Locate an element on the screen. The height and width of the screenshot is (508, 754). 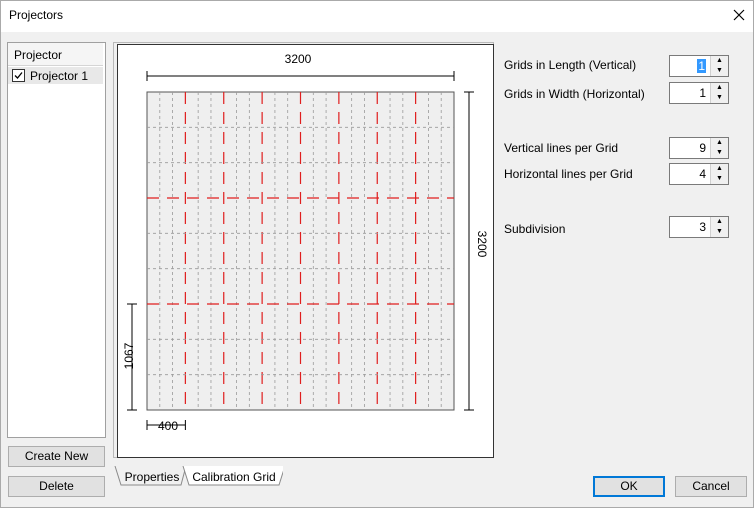
subdivision-label: Subdivision is located at coordinates (535, 229).